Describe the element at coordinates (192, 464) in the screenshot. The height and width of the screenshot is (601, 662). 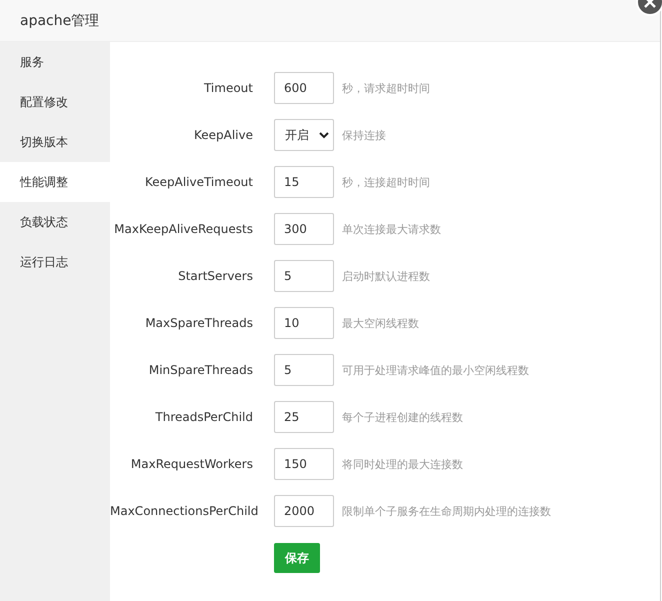
I see `field-label: MaxRequestWorkers` at that location.